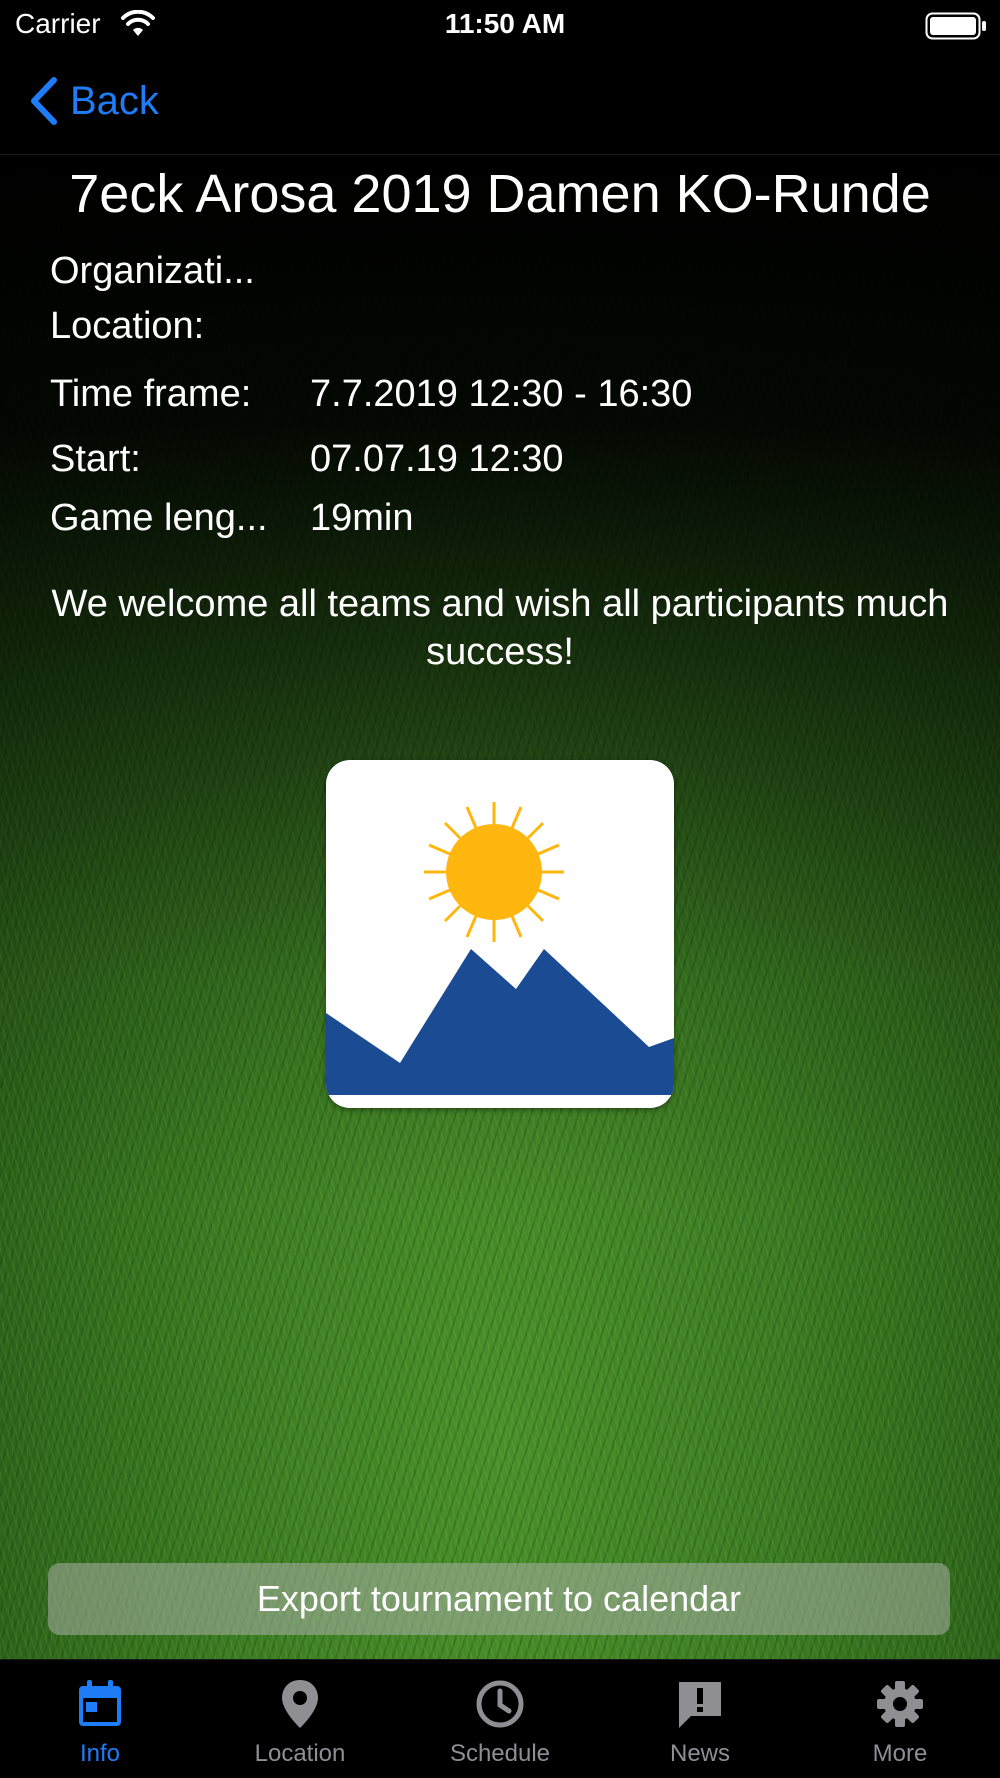  Describe the element at coordinates (500, 1704) in the screenshot. I see `clock-icon` at that location.